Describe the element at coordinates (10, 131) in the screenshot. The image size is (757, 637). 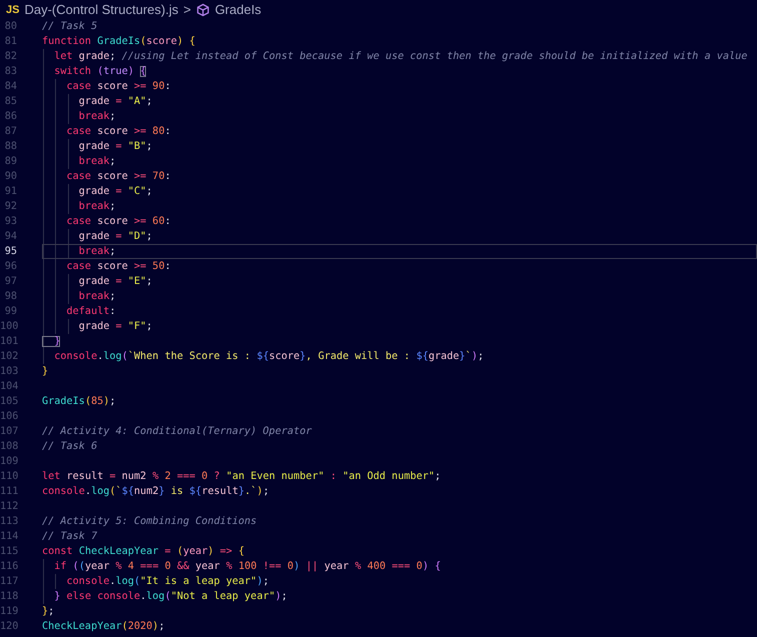
I see `line-number: 87` at that location.